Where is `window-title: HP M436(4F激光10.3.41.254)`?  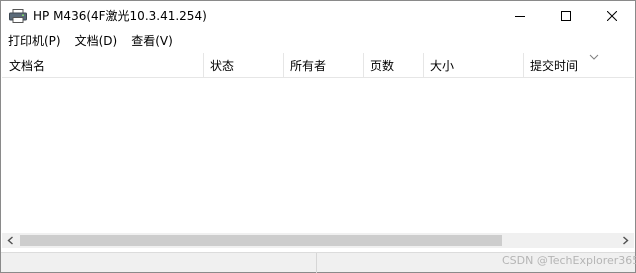 window-title: HP M436(4F激光10.3.41.254) is located at coordinates (120, 16).